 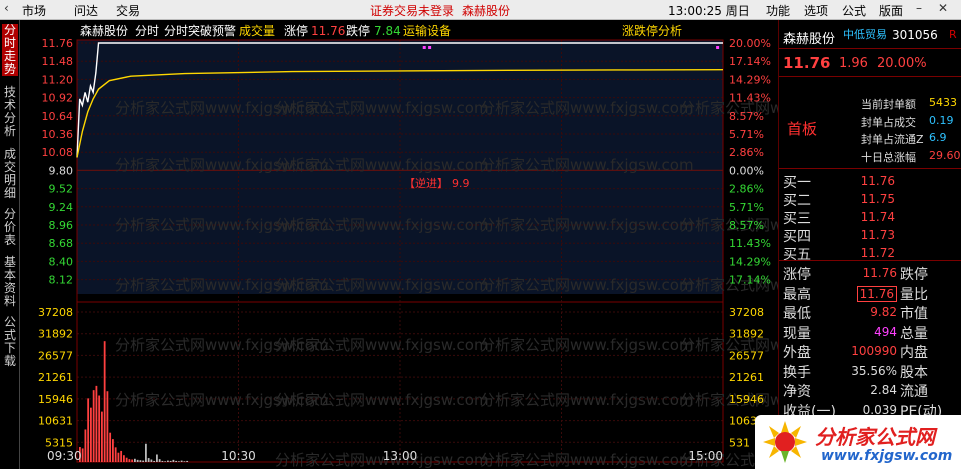 I want to click on volume-tick-label: 5315, so click(x=59, y=442).